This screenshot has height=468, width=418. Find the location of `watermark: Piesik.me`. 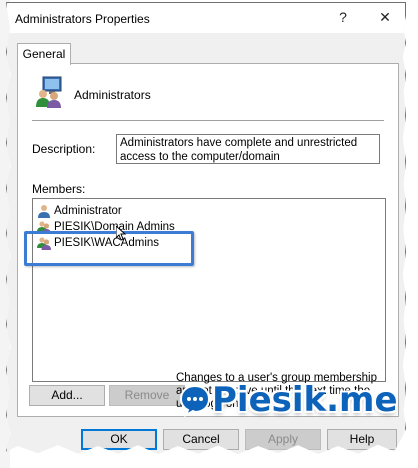

watermark: Piesik.me is located at coordinates (288, 400).